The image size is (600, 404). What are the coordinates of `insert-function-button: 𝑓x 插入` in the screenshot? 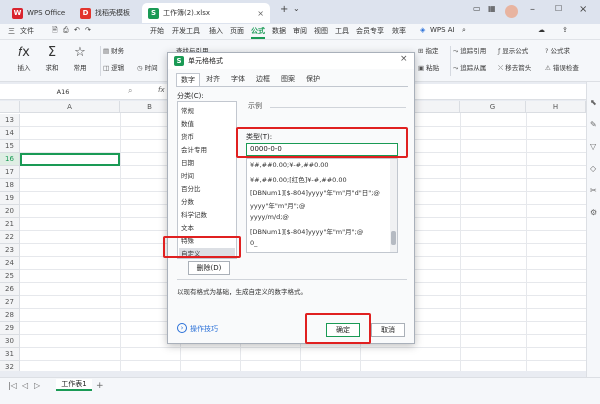 It's located at (24, 58).